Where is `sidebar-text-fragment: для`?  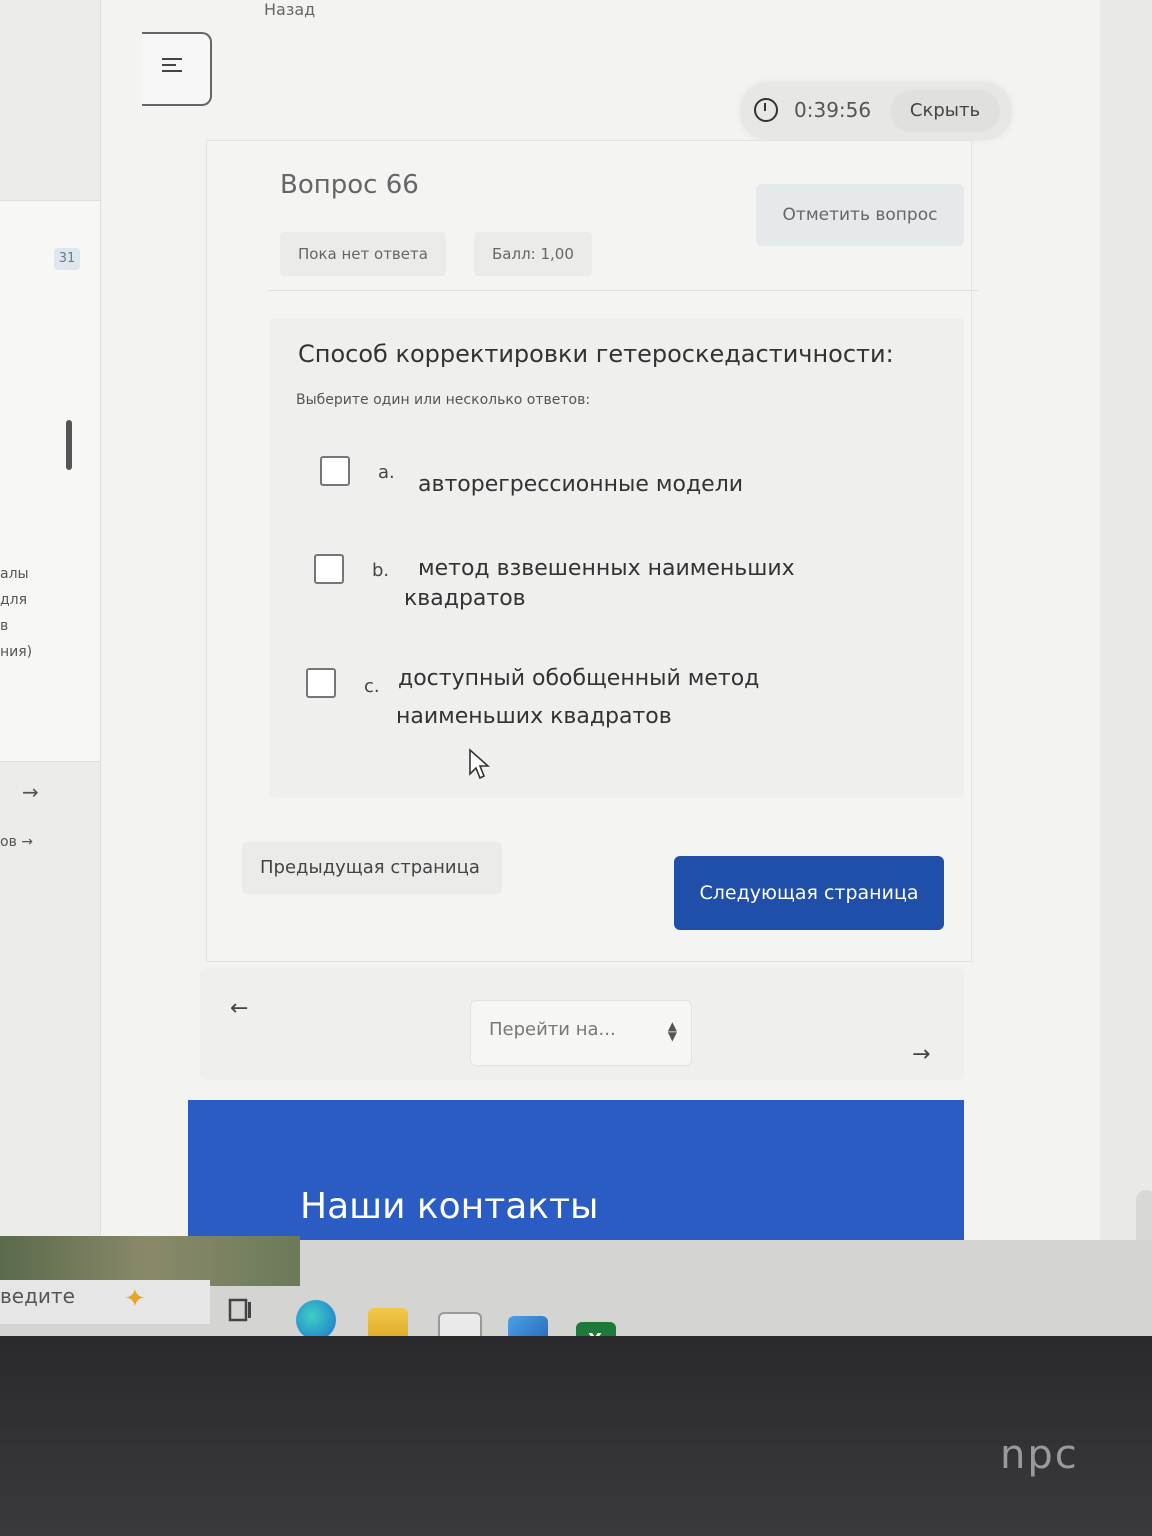 sidebar-text-fragment: для is located at coordinates (14, 600).